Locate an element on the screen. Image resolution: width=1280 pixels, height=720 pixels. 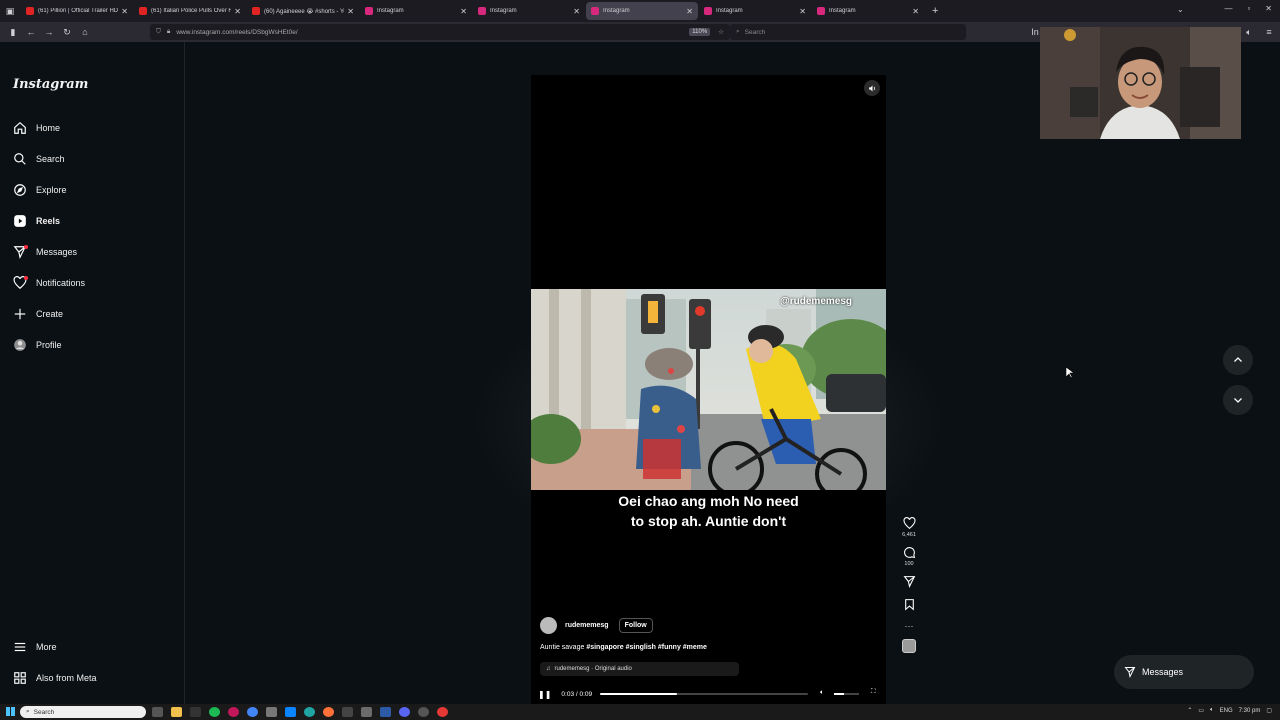
task-view-icon is located at coordinates (157, 712).